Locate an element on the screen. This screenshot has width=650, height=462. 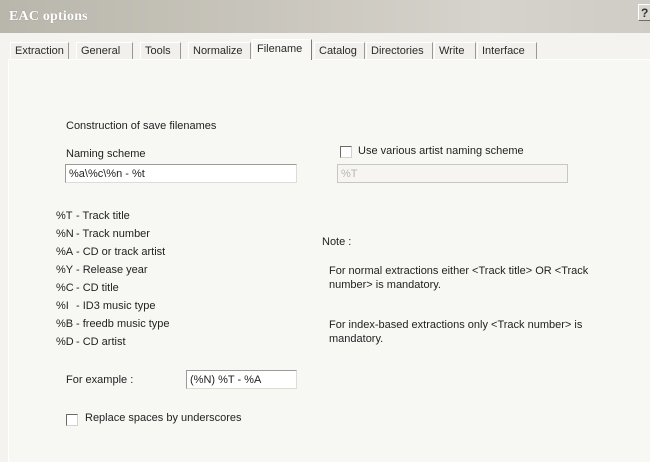
tab-general: General is located at coordinates (104, 50).